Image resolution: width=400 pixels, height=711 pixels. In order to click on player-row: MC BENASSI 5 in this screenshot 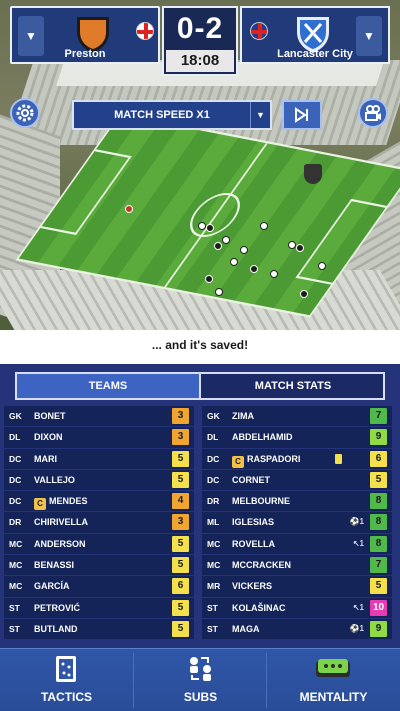, I will do `click(99, 566)`.